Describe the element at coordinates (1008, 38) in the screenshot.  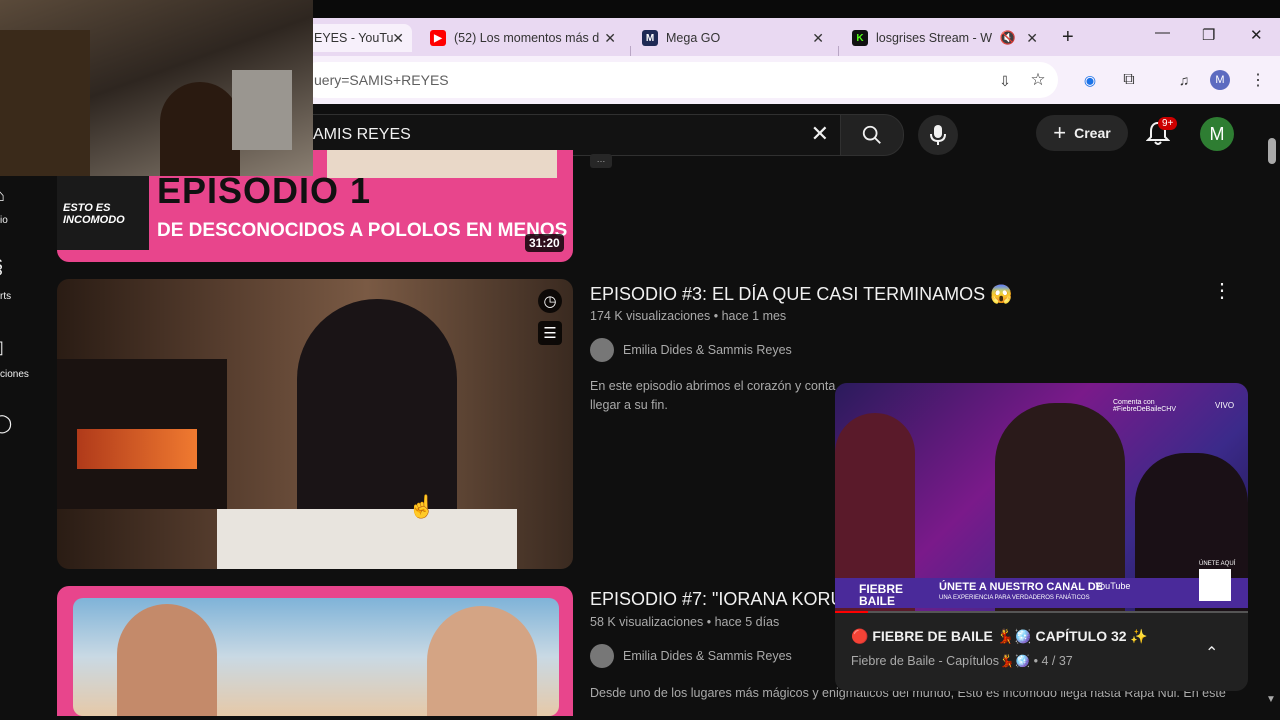
I see `muted-icon: 🔇` at that location.